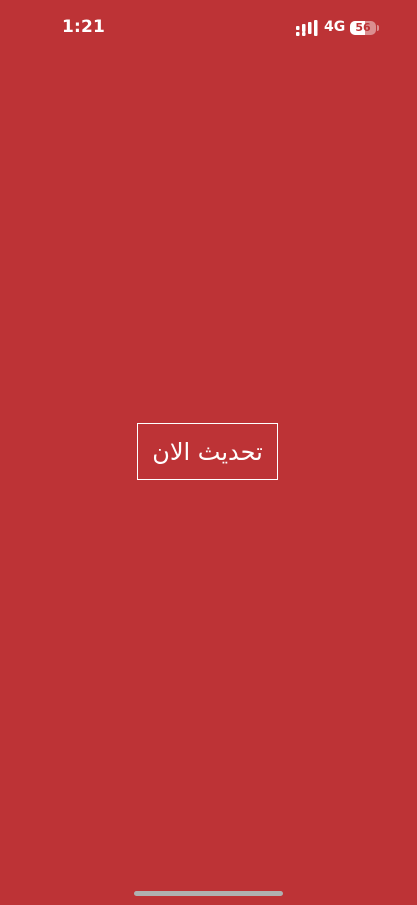  What do you see at coordinates (207, 451) in the screenshot?
I see `refresh-now-button: تحديث الان` at bounding box center [207, 451].